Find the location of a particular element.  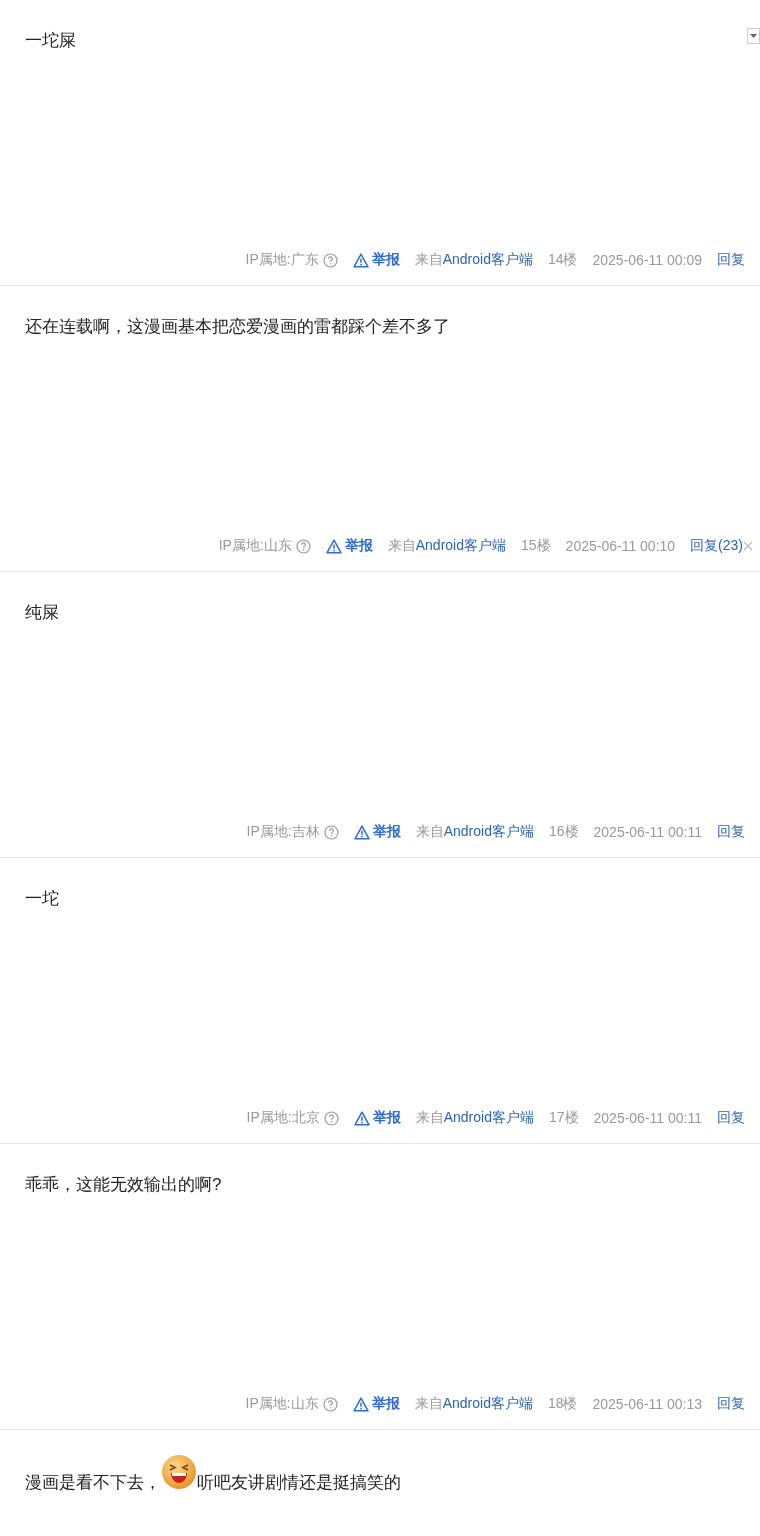

post-text: 一坨 is located at coordinates (42, 899).